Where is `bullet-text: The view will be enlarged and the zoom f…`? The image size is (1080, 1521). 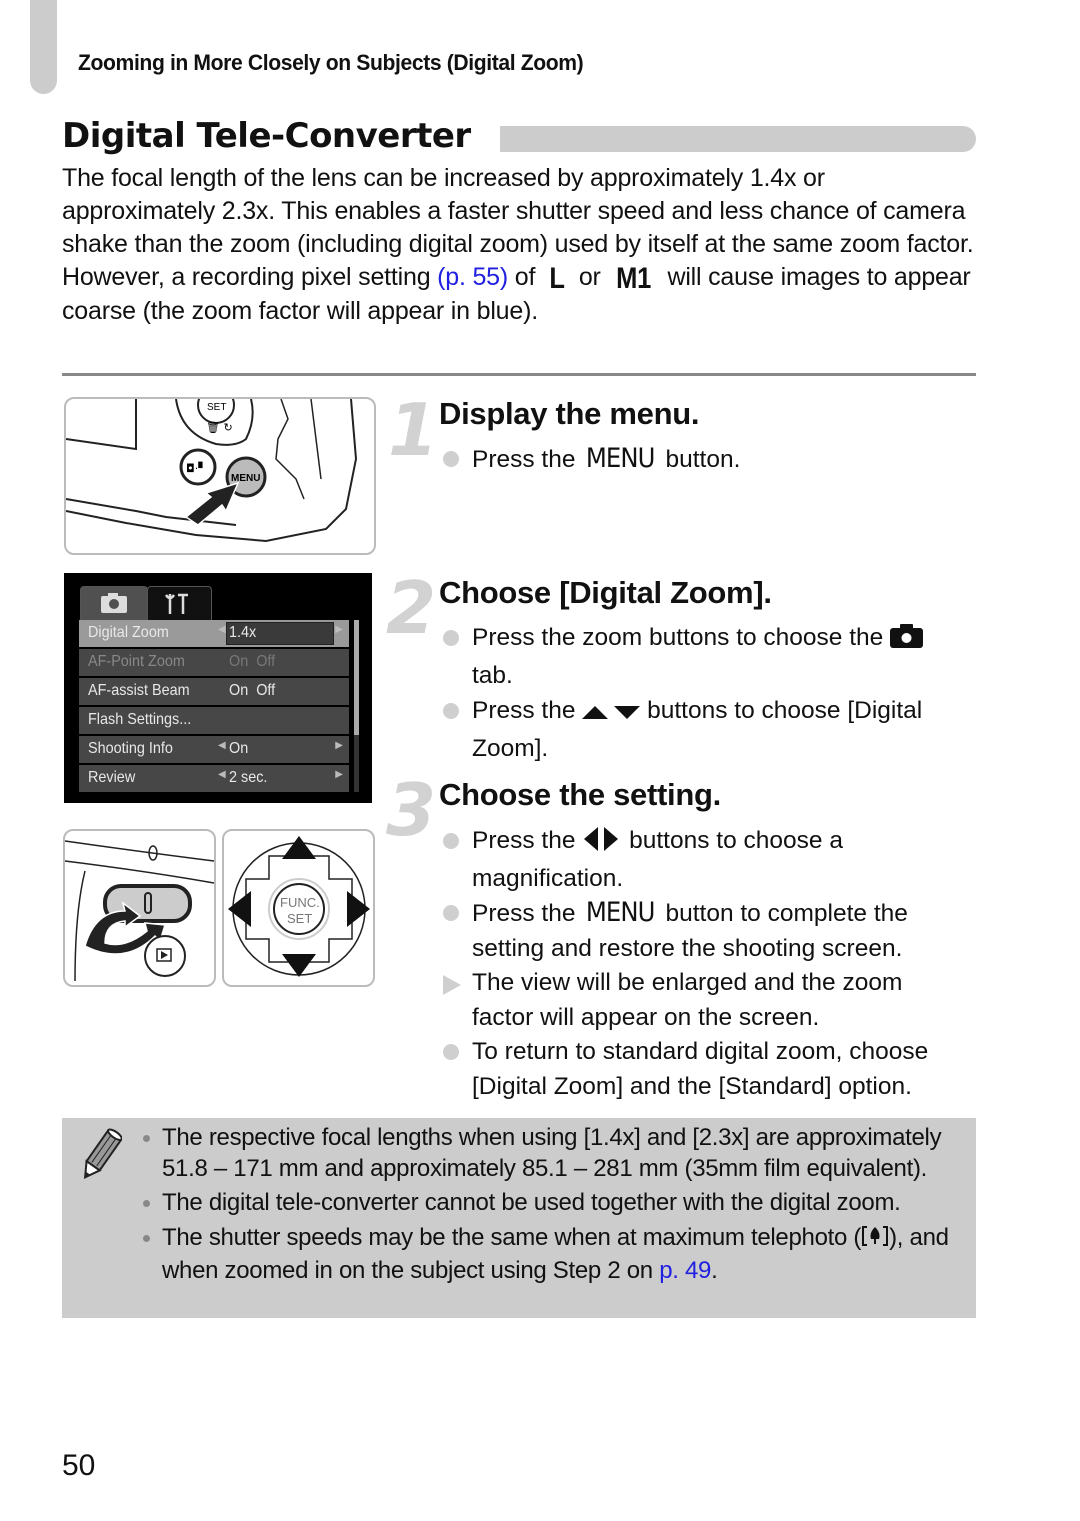 bullet-text: The view will be enlarged and the zoom f… is located at coordinates (687, 1000).